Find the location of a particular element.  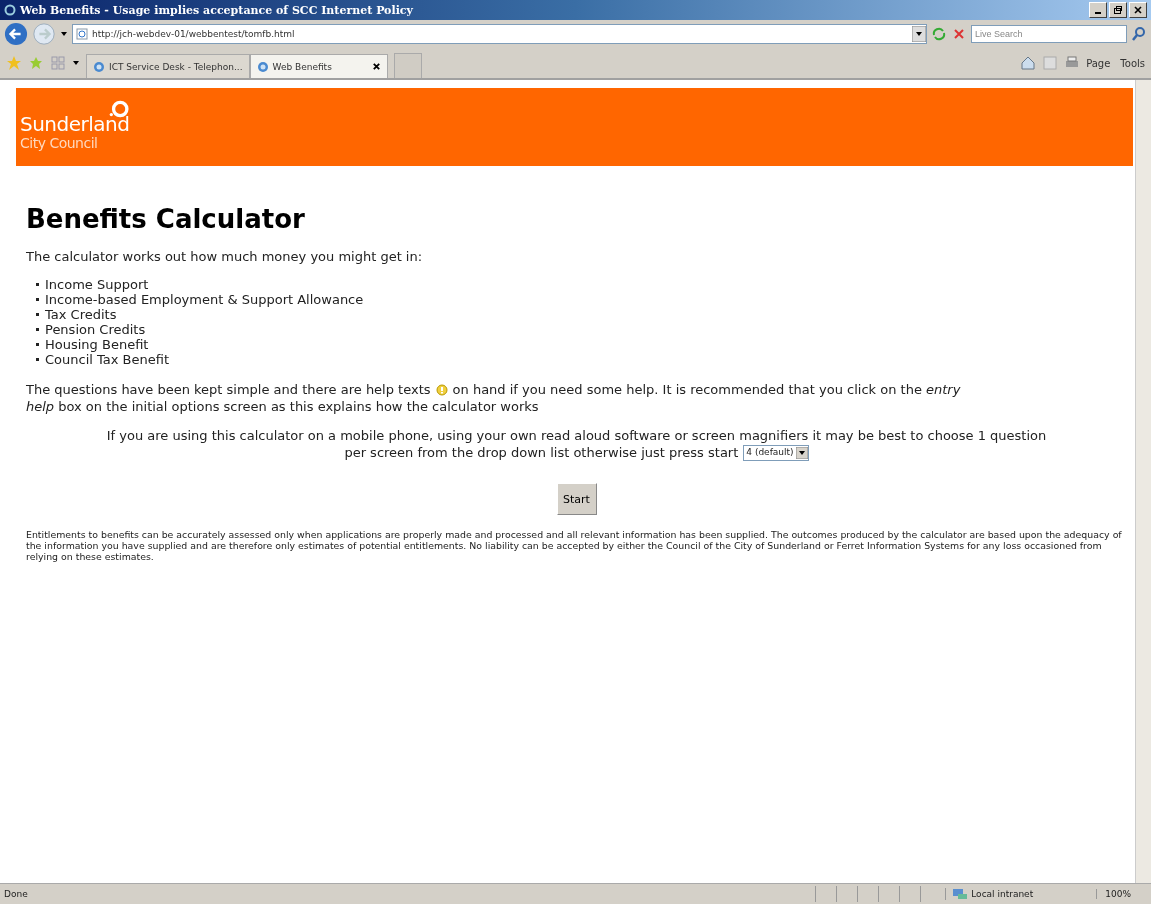

restore-icon is located at coordinates (1118, 10).